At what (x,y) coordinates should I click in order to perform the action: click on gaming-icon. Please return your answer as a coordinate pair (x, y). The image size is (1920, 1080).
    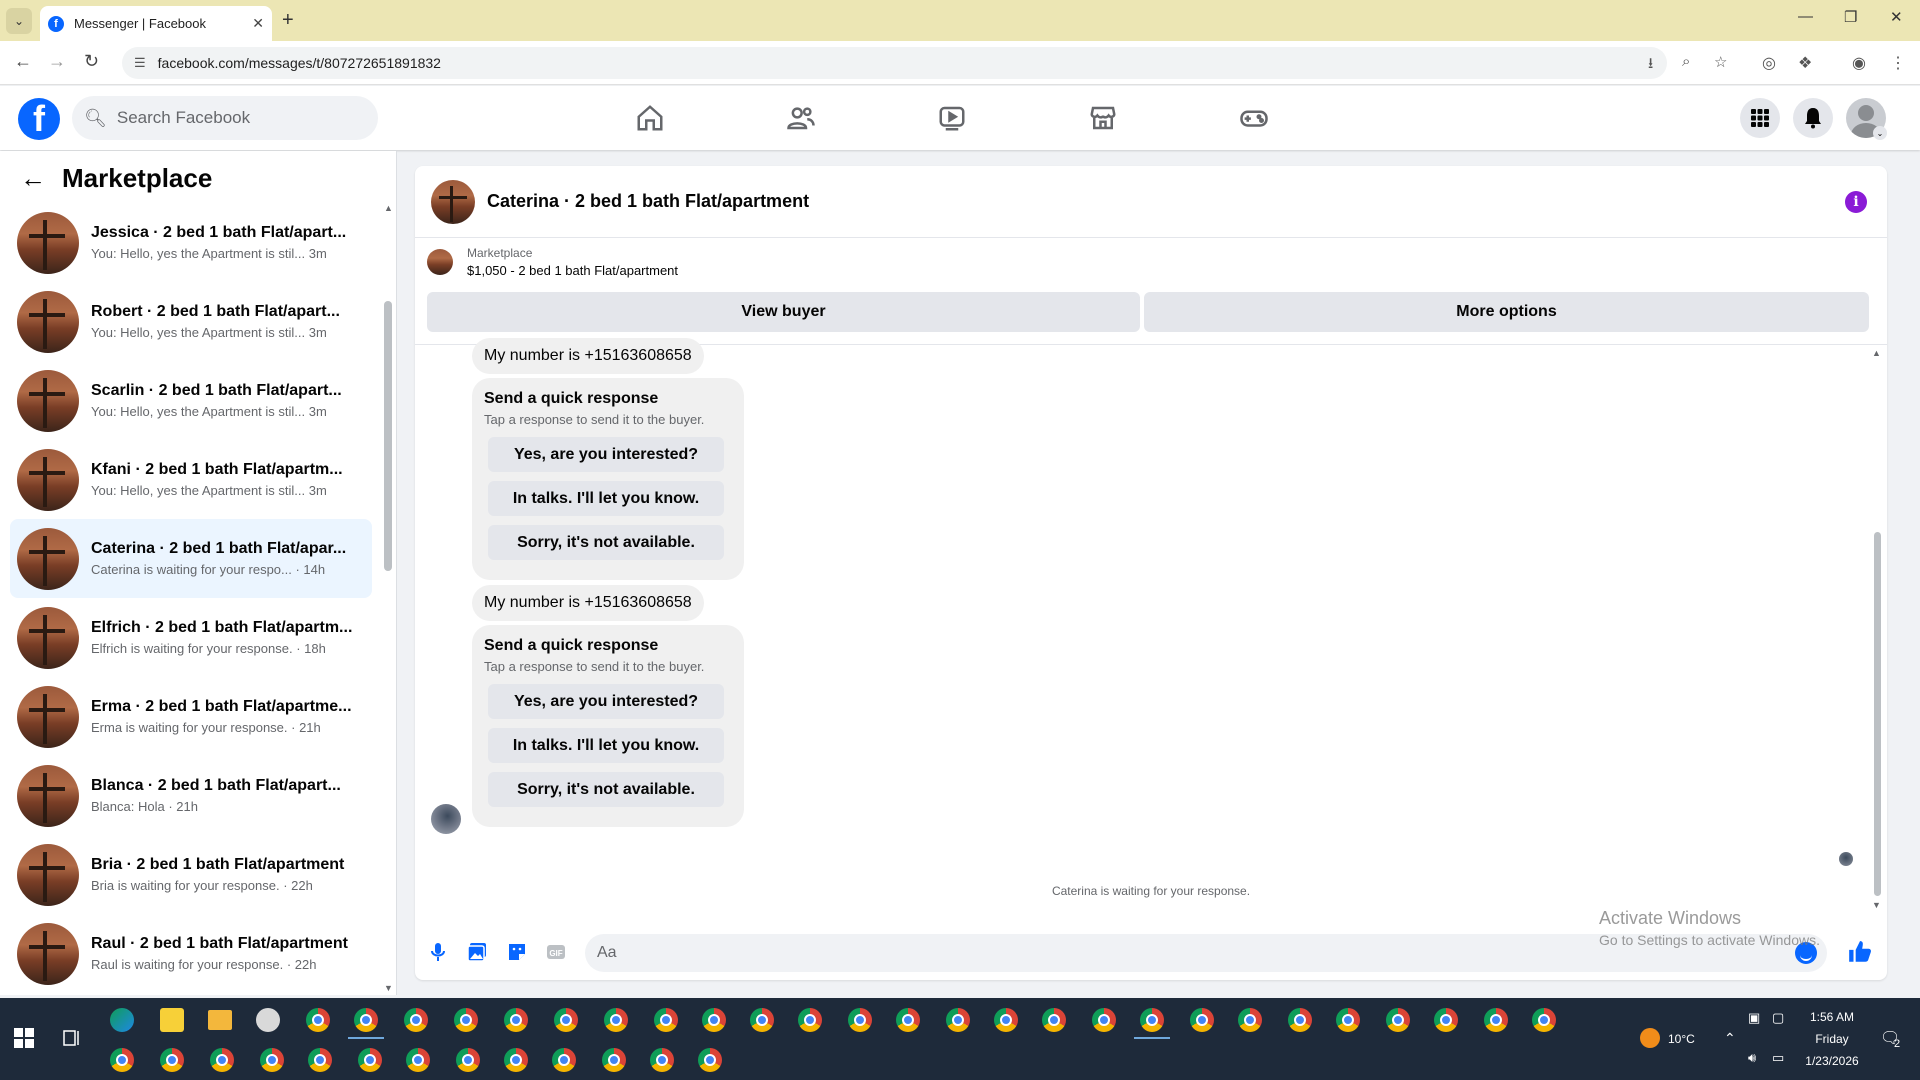
    Looking at the image, I should click on (1254, 118).